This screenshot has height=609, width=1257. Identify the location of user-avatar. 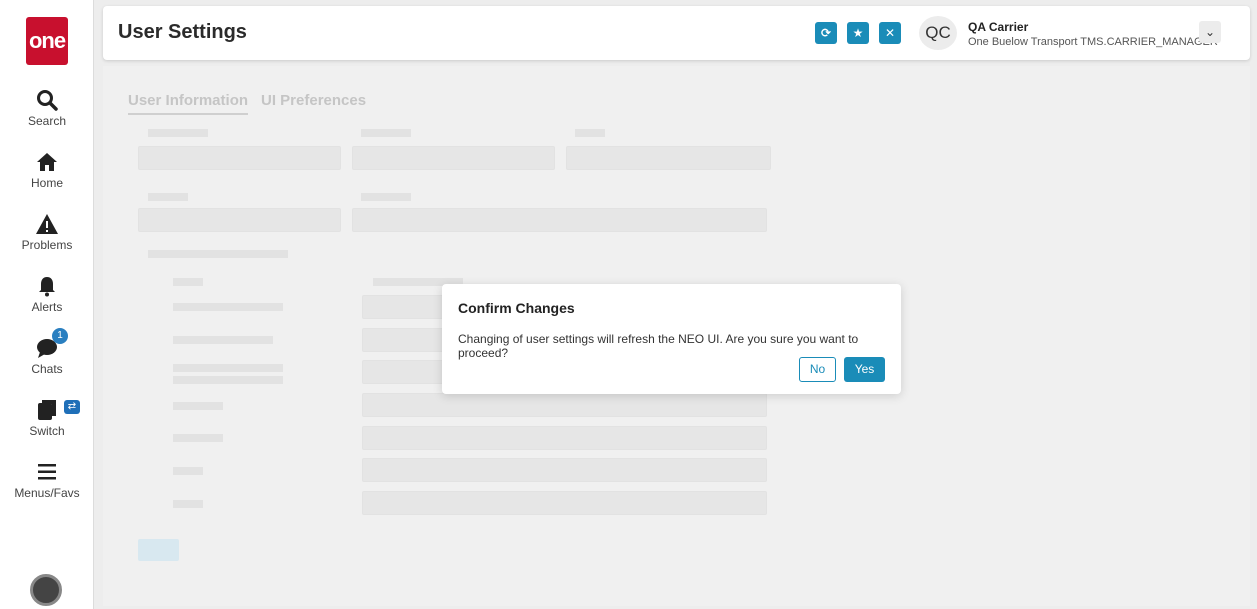
(46, 590).